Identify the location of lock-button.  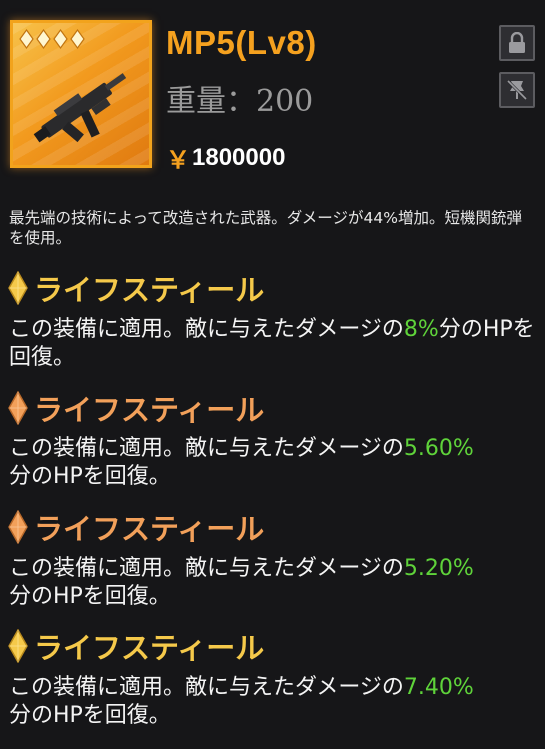
(517, 43).